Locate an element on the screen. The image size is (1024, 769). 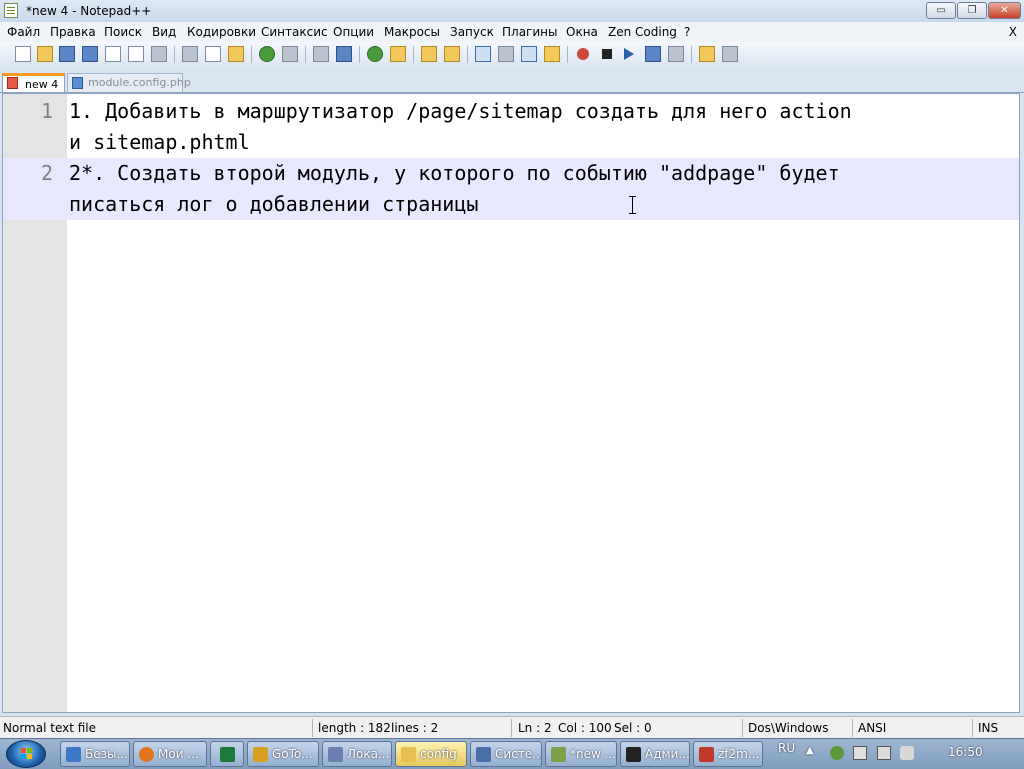
update-icon is located at coordinates (837, 753).